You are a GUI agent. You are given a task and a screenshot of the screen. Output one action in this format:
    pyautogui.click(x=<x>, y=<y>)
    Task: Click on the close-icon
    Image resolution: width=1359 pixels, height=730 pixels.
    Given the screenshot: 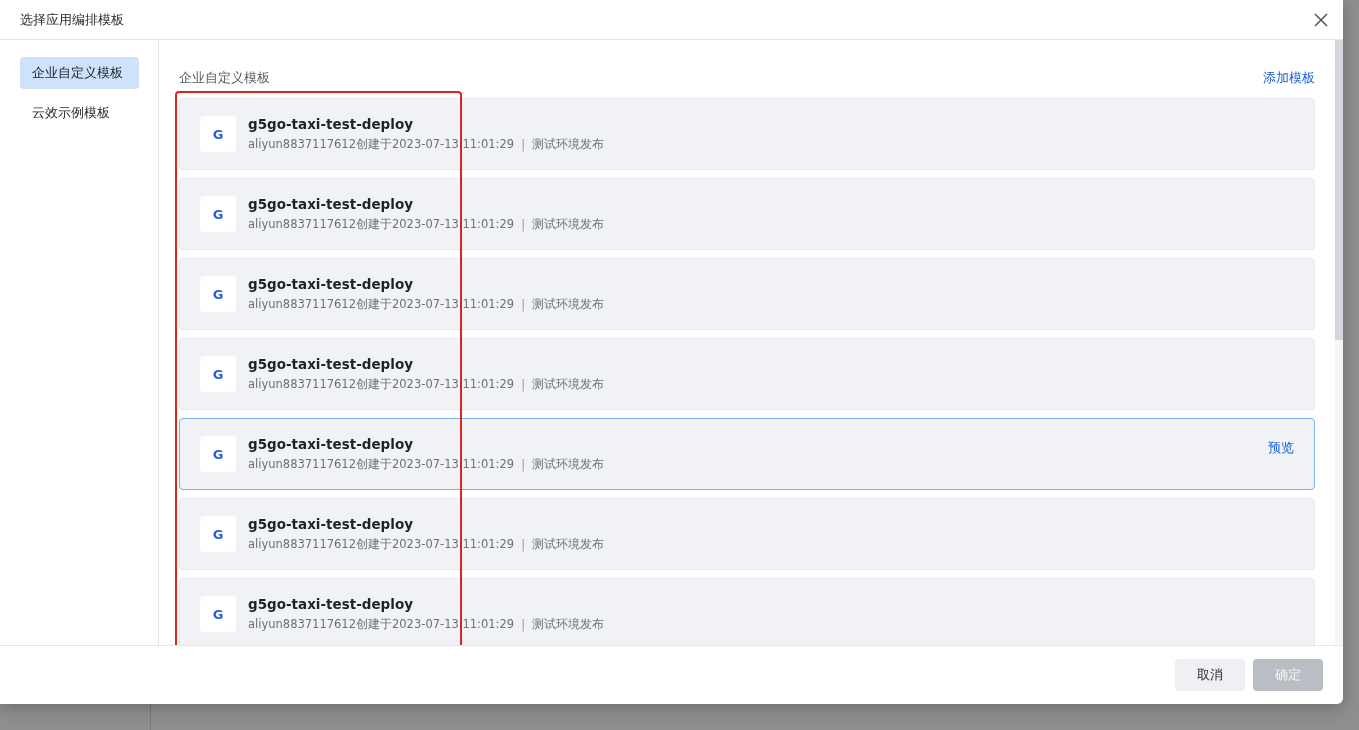 What is the action you would take?
    pyautogui.click(x=1321, y=19)
    